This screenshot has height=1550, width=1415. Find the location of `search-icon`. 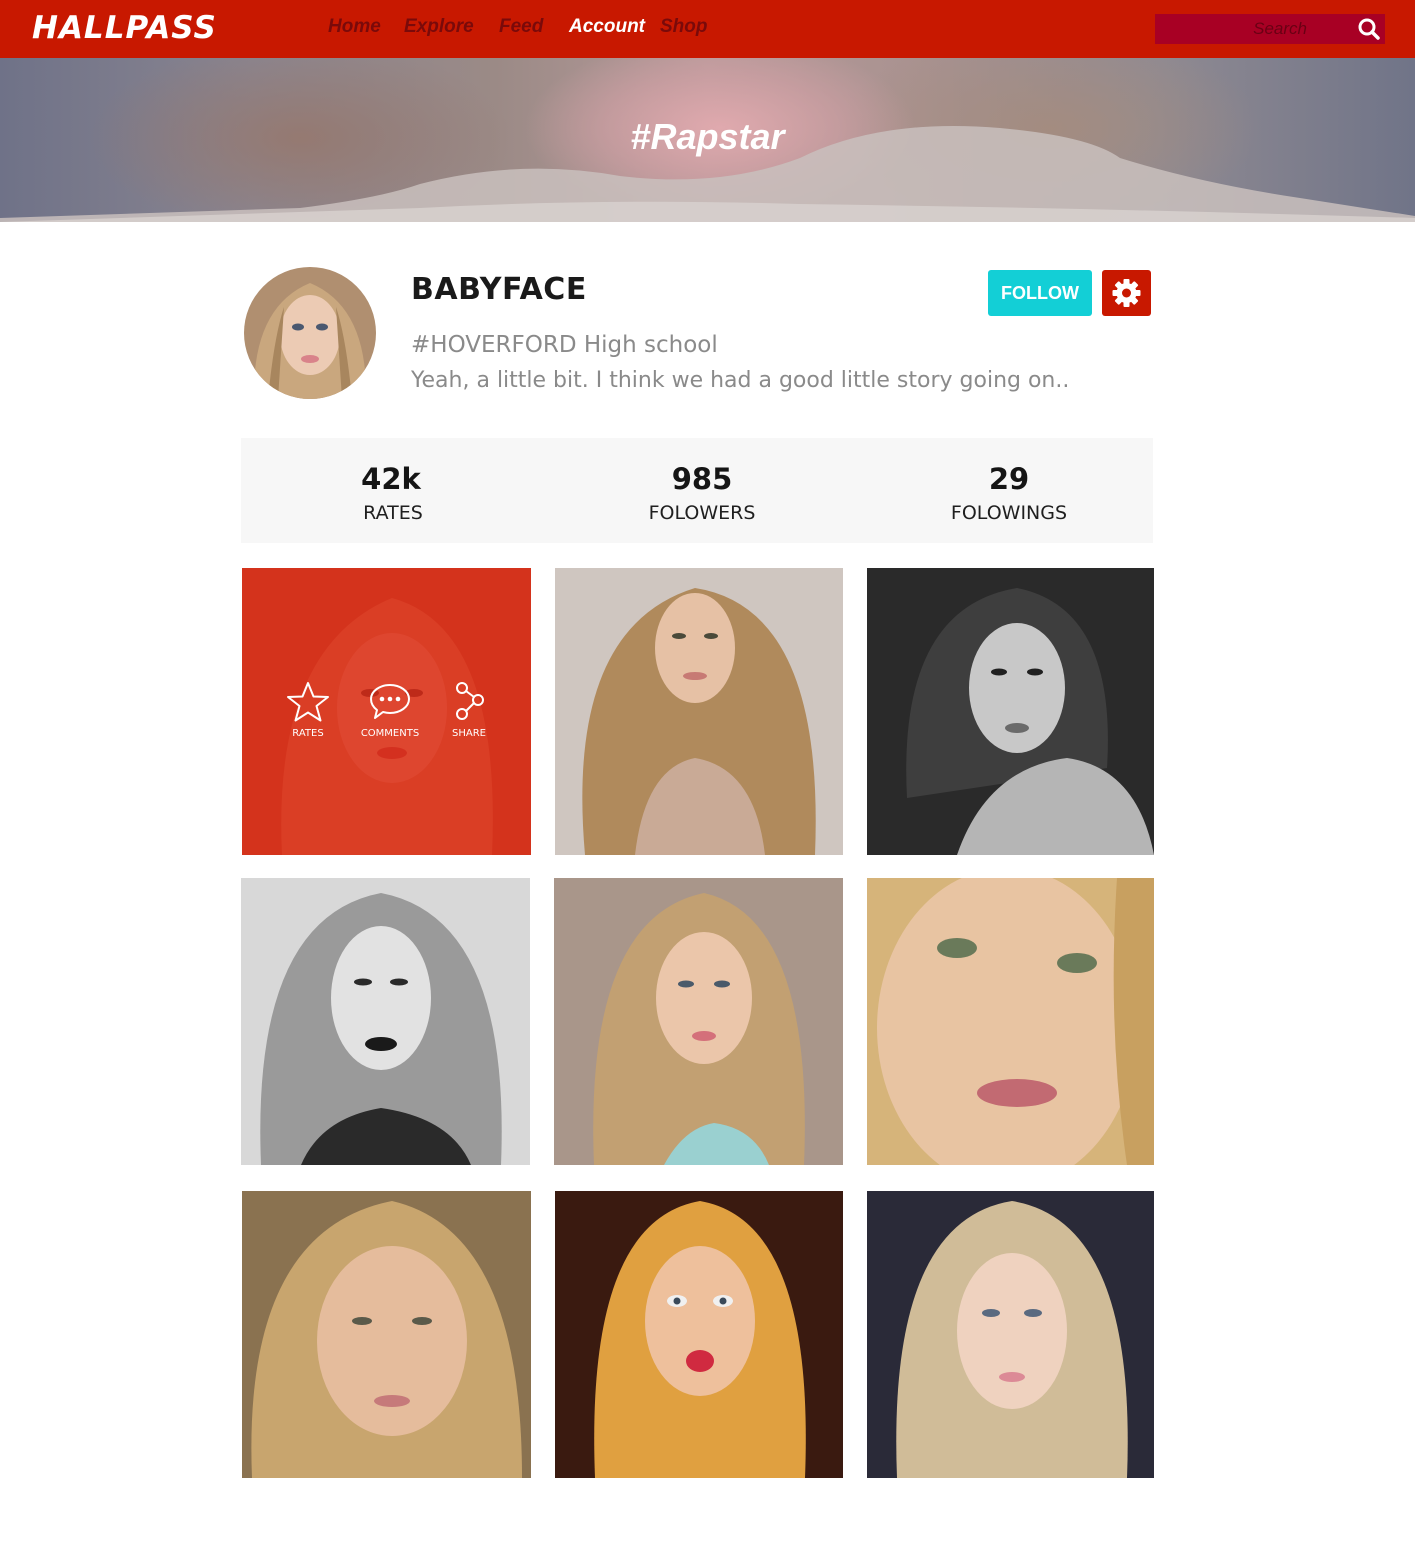

search-icon is located at coordinates (1369, 29).